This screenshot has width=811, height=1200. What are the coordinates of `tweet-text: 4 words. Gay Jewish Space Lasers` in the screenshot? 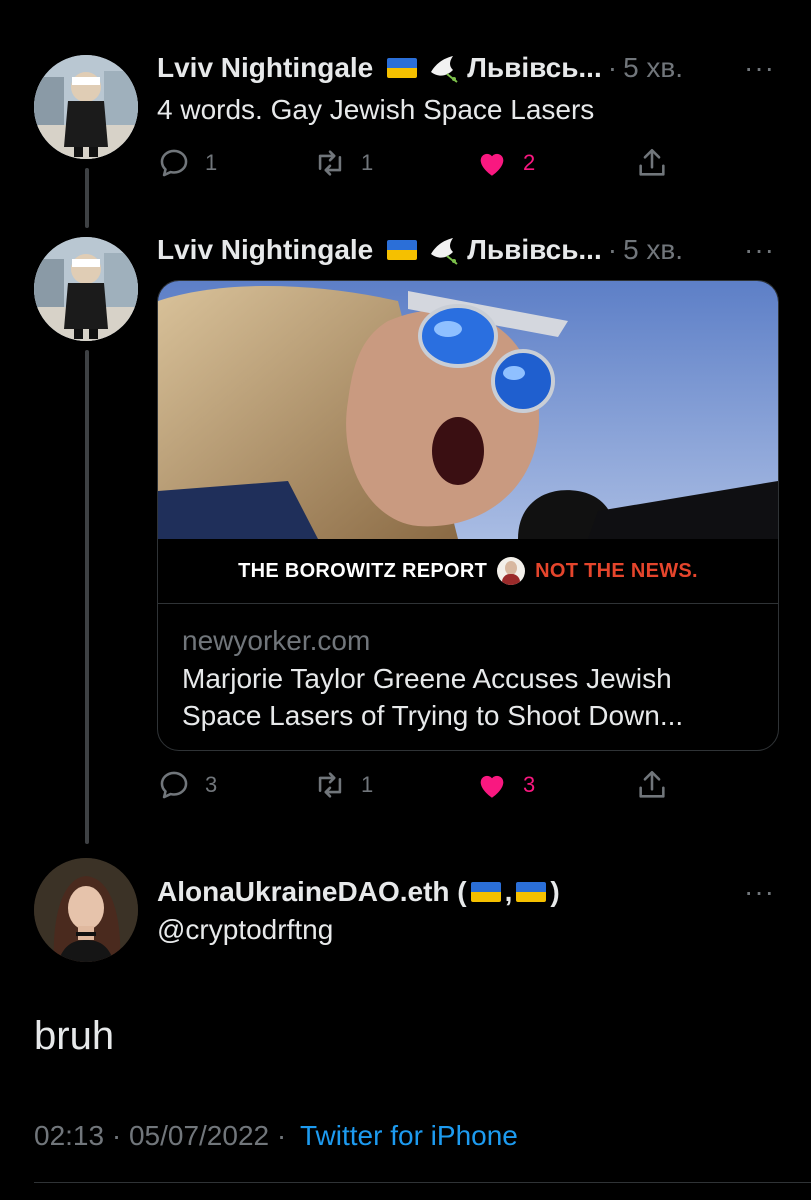 It's located at (376, 109).